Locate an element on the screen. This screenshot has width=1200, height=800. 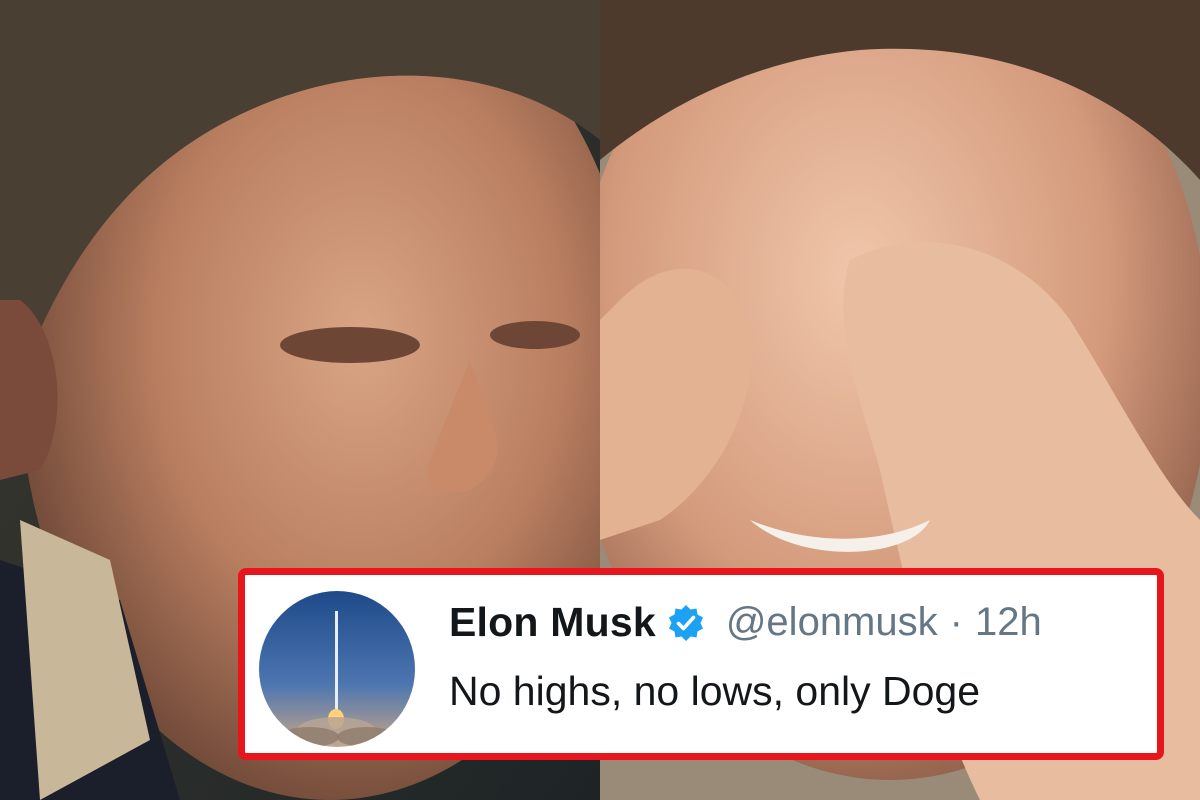
tweet-timestamp: 12h is located at coordinates (1008, 622).